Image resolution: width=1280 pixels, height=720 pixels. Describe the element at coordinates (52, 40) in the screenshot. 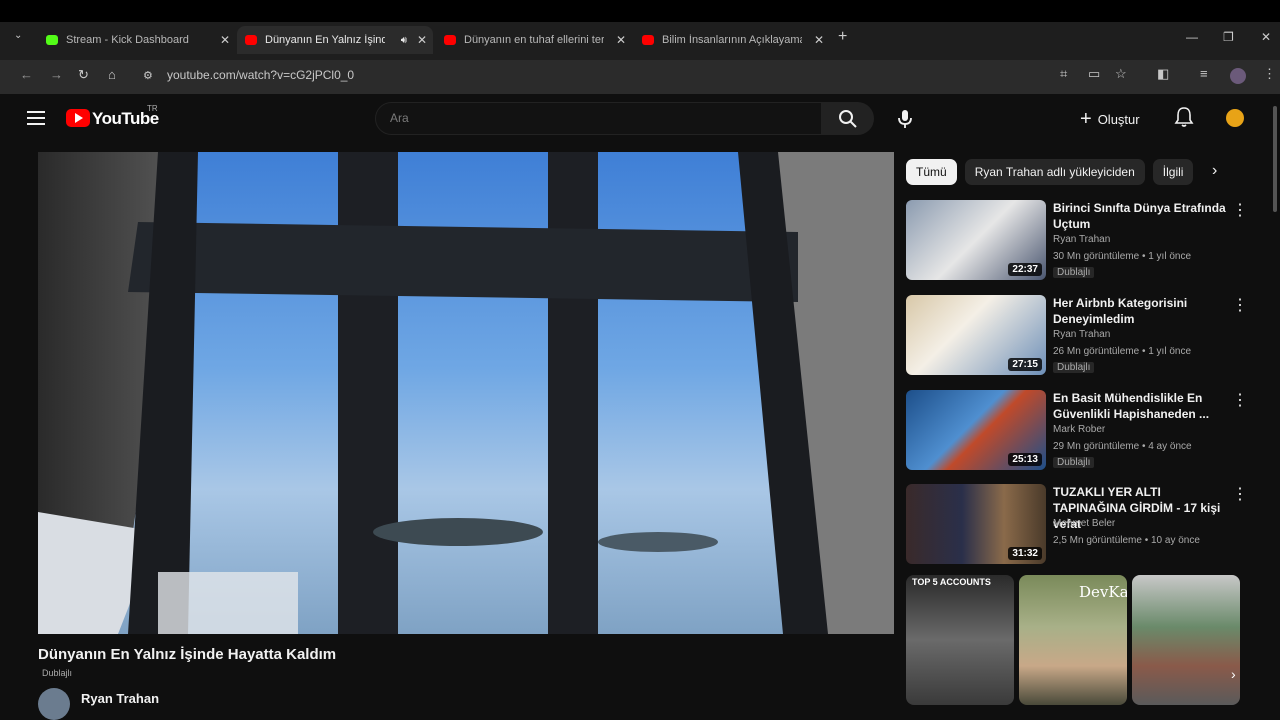

I see `kick-icon` at that location.